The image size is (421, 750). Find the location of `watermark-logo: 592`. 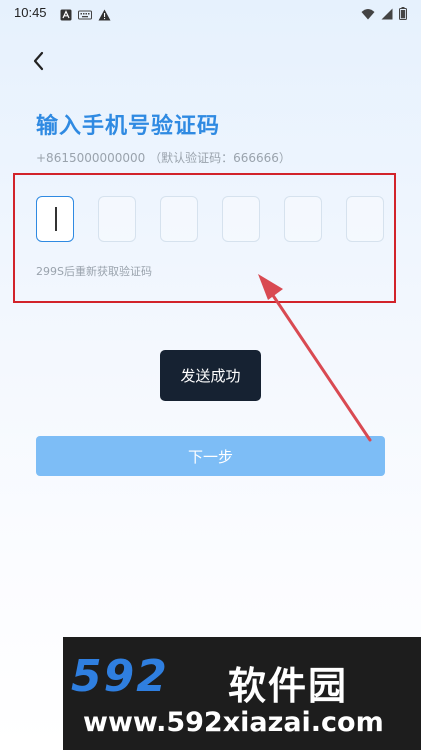

watermark-logo: 592 is located at coordinates (120, 676).